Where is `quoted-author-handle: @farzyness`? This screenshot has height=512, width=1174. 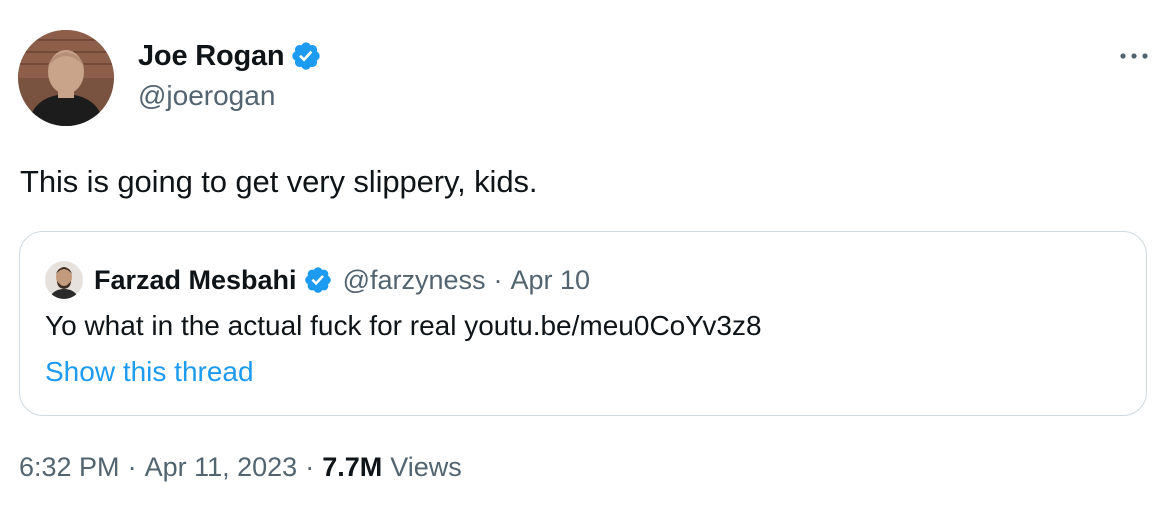 quoted-author-handle: @farzyness is located at coordinates (414, 280).